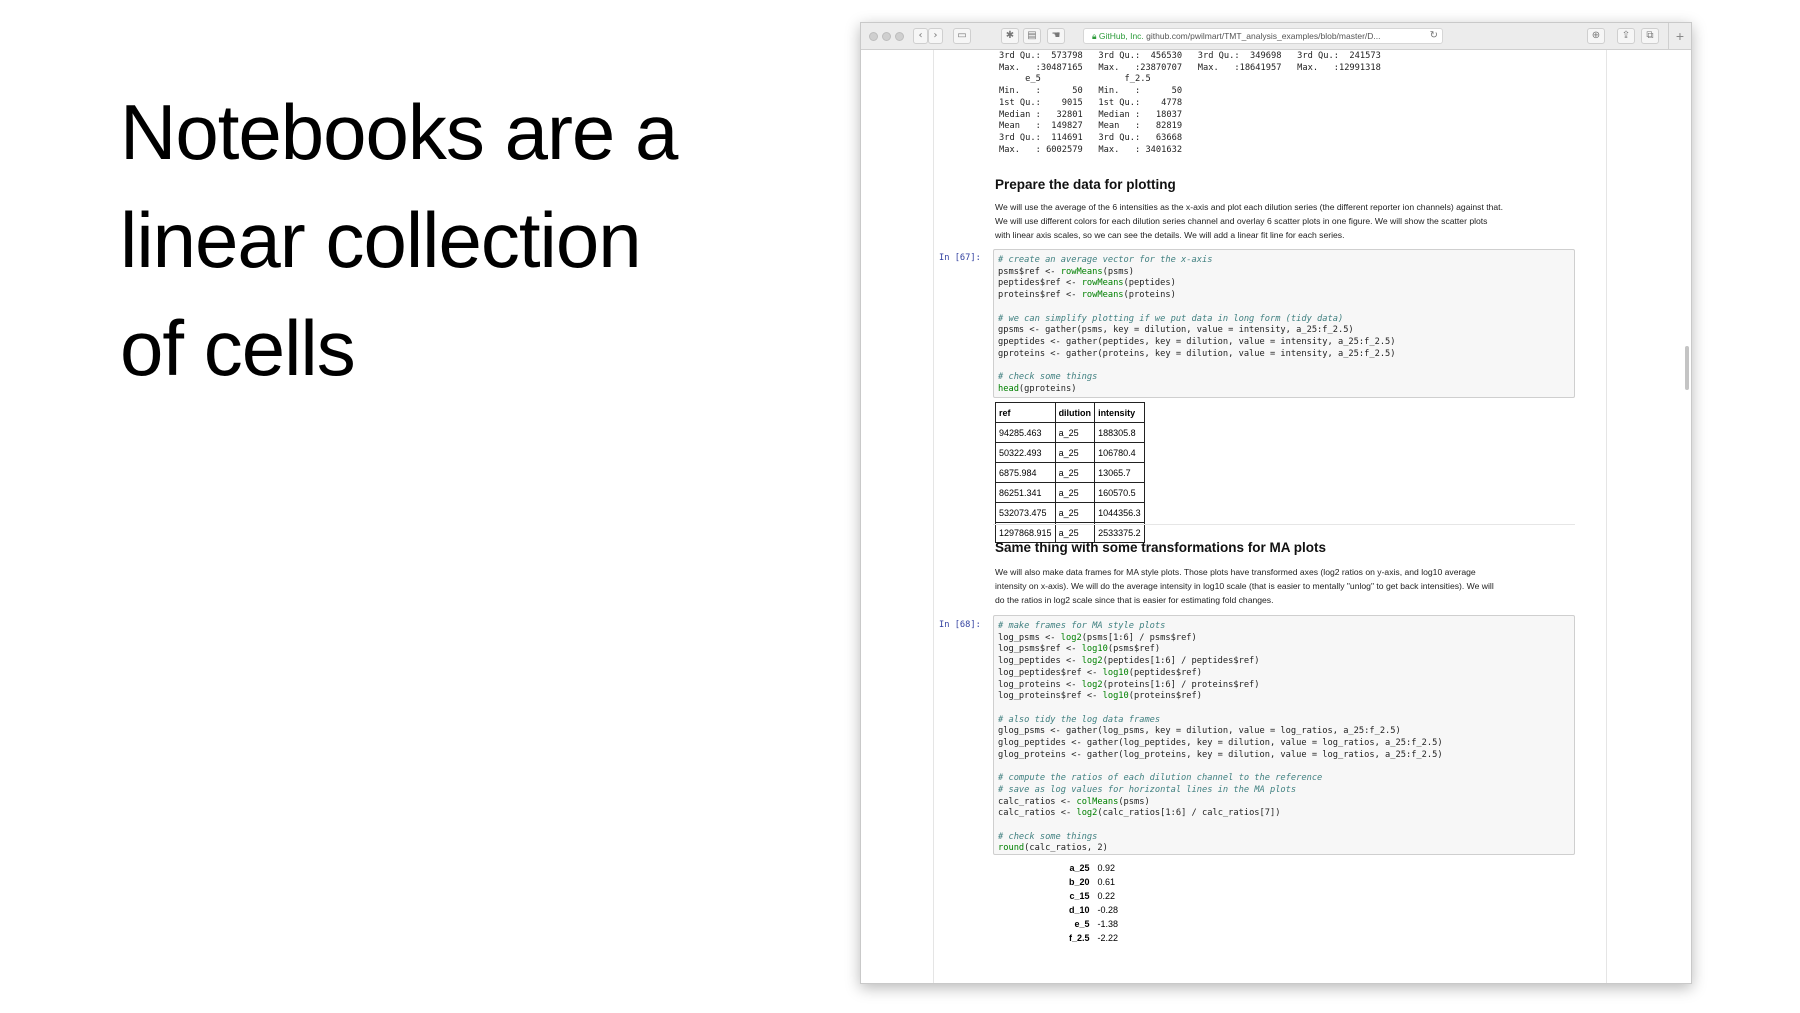  I want to click on close-window-icon, so click(873, 36).